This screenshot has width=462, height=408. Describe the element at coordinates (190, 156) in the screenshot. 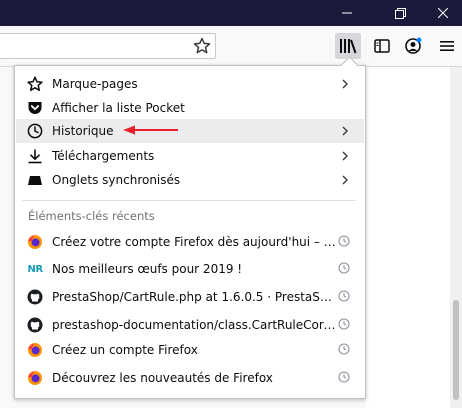

I see `menu-item-downloads: Téléchargements` at that location.